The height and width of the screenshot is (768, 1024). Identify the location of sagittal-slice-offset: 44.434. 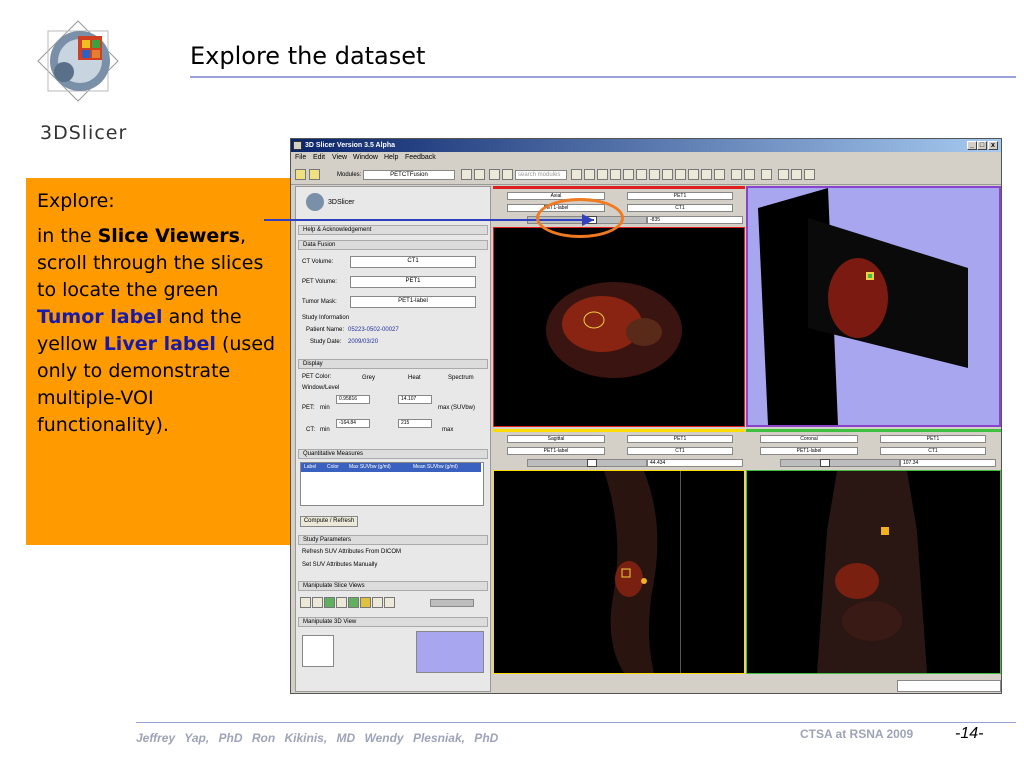
(695, 463).